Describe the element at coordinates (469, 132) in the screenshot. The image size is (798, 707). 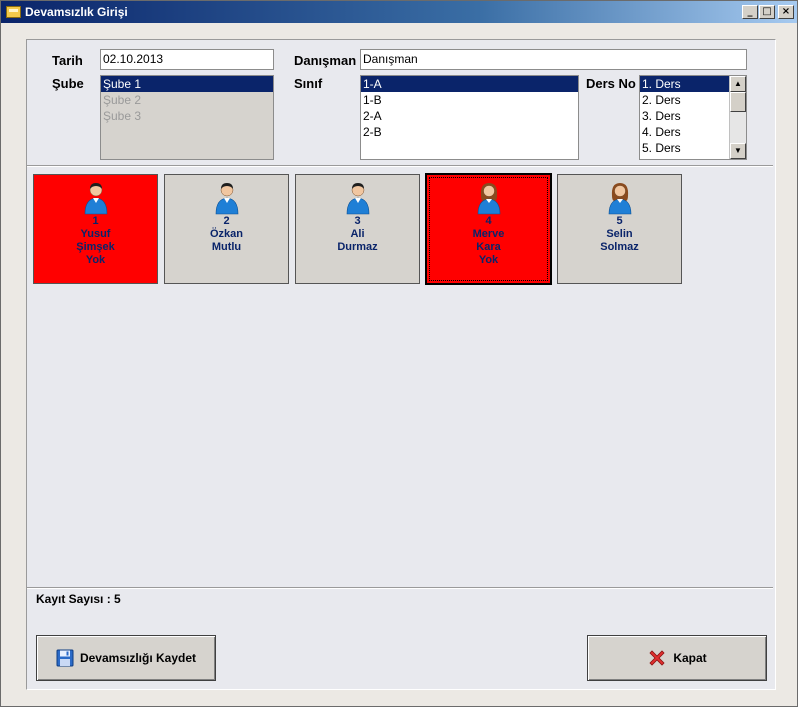
I see `sinif-item: 2-B` at that location.